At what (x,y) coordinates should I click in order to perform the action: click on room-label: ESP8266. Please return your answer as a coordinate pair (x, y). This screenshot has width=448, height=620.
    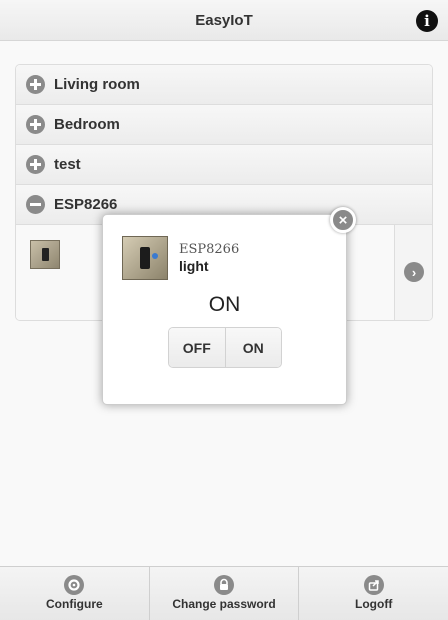
    Looking at the image, I should click on (86, 204).